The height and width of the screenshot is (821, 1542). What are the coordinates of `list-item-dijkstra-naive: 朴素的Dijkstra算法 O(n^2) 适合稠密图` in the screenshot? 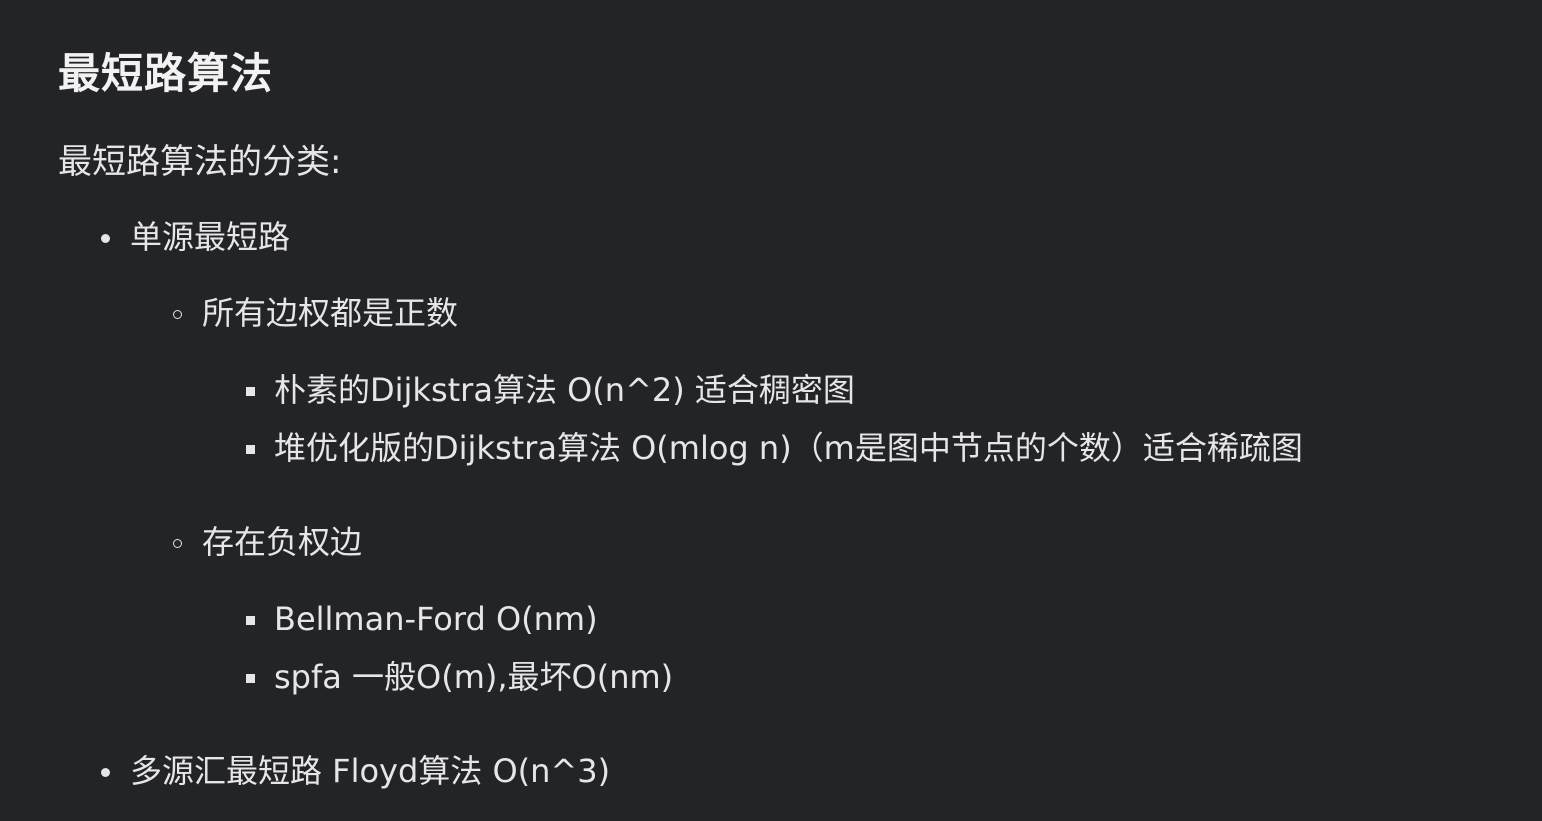 It's located at (564, 390).